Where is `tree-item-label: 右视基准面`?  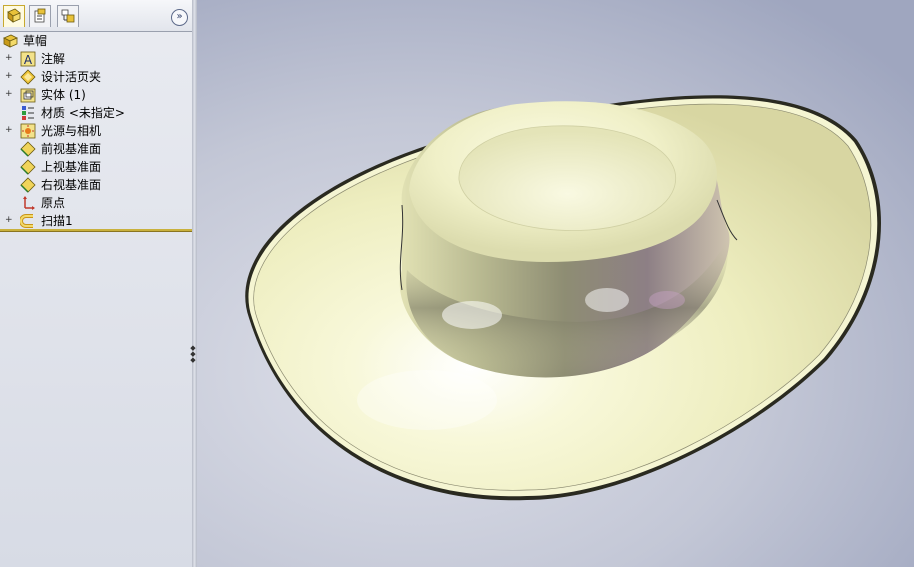 tree-item-label: 右视基准面 is located at coordinates (71, 185).